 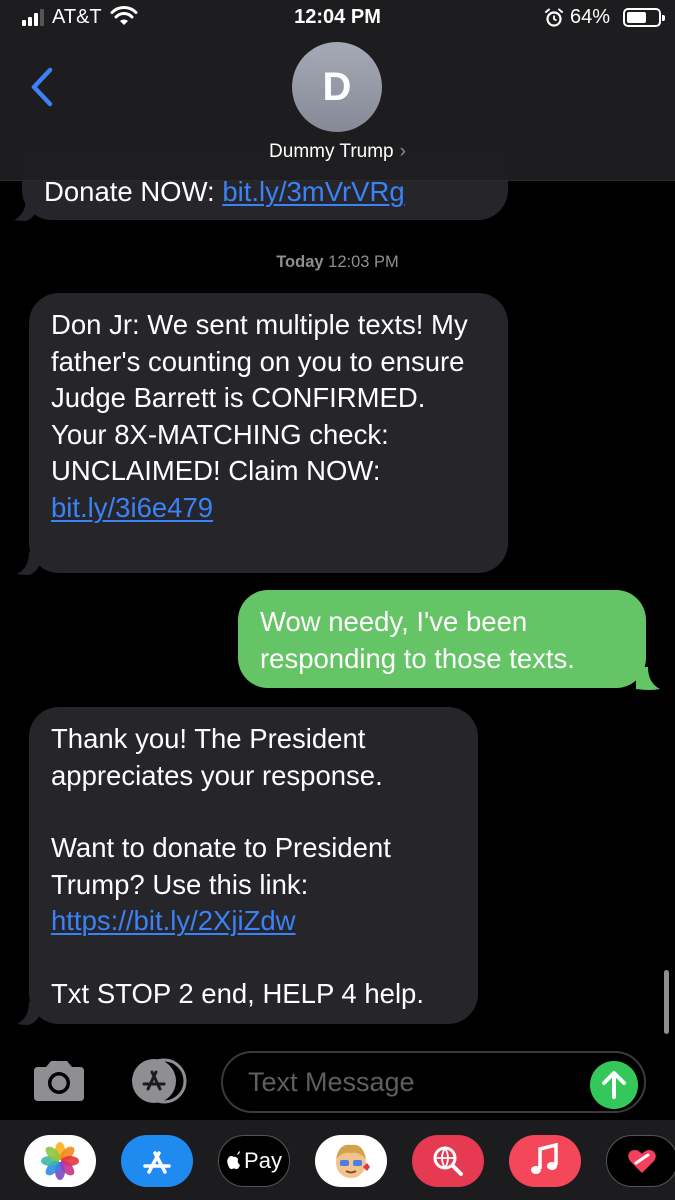 I want to click on music-icon, so click(x=545, y=1161).